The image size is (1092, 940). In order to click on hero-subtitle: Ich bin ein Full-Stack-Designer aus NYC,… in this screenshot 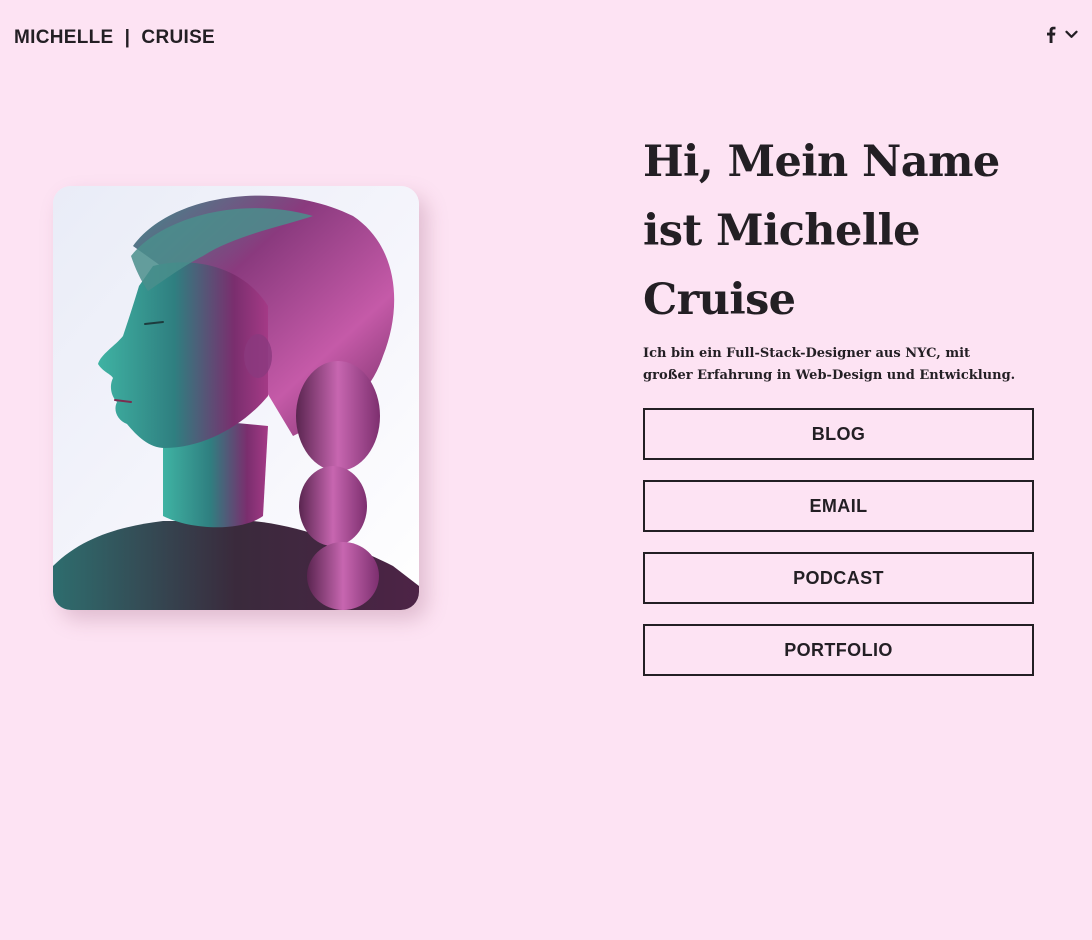, I will do `click(829, 364)`.